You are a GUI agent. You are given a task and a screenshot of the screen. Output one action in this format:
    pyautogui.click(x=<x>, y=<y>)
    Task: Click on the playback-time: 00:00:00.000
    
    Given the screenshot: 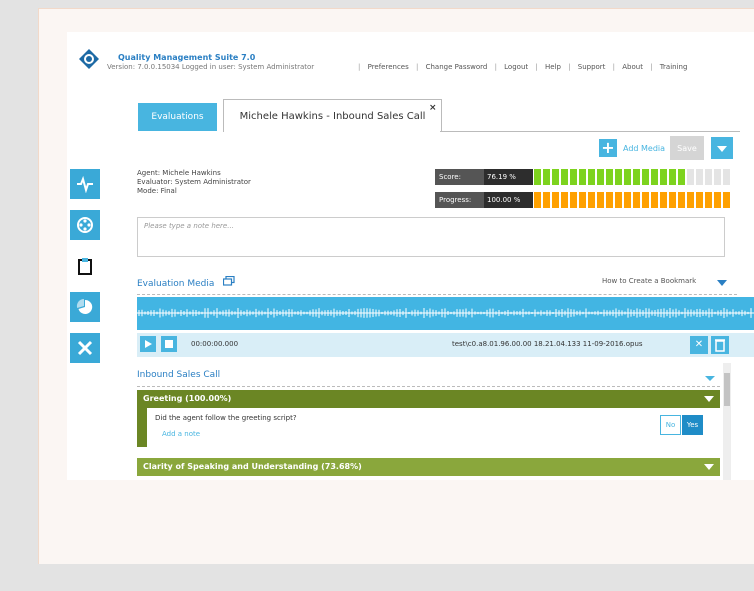 What is the action you would take?
    pyautogui.click(x=215, y=344)
    